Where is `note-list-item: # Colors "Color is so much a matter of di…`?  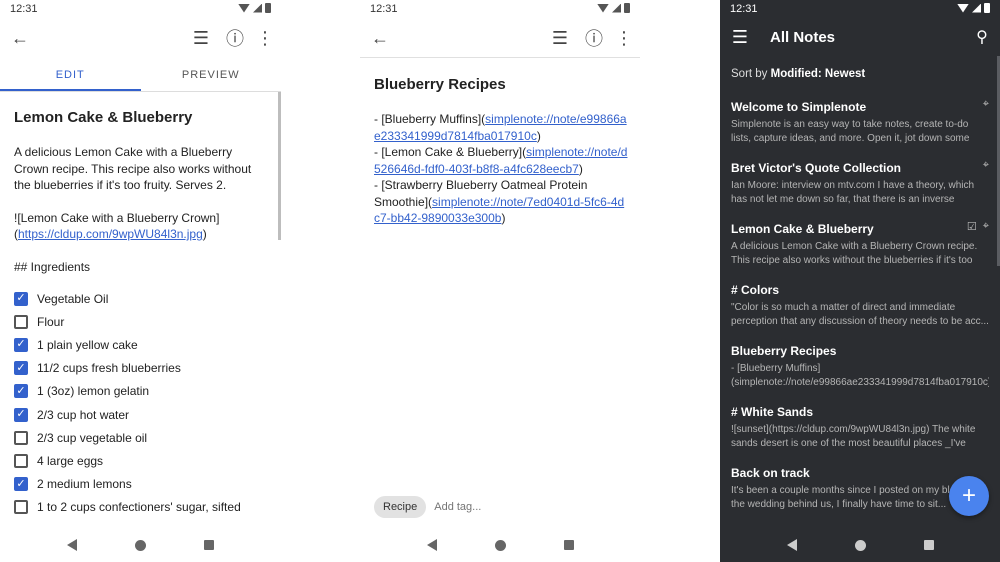
note-list-item: # Colors "Color is so much a matter of di… is located at coordinates (860, 303).